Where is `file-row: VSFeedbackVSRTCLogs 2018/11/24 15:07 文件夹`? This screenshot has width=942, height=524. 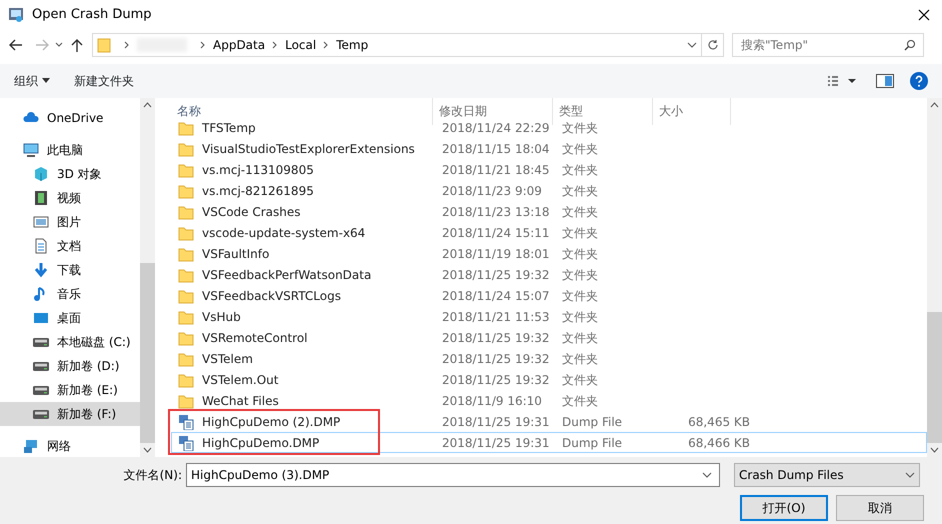
file-row: VSFeedbackVSRTCLogs 2018/11/24 15:07 文件夹 is located at coordinates (549, 295).